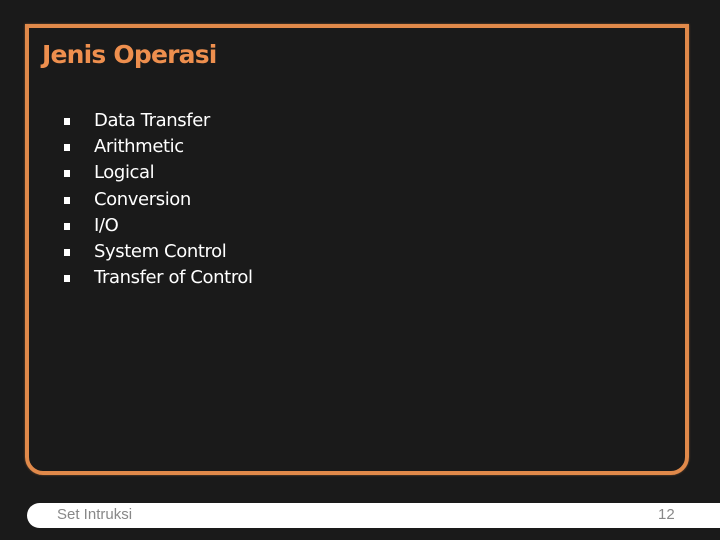 The width and height of the screenshot is (720, 540). What do you see at coordinates (142, 199) in the screenshot?
I see `list-item-label: Conversion` at bounding box center [142, 199].